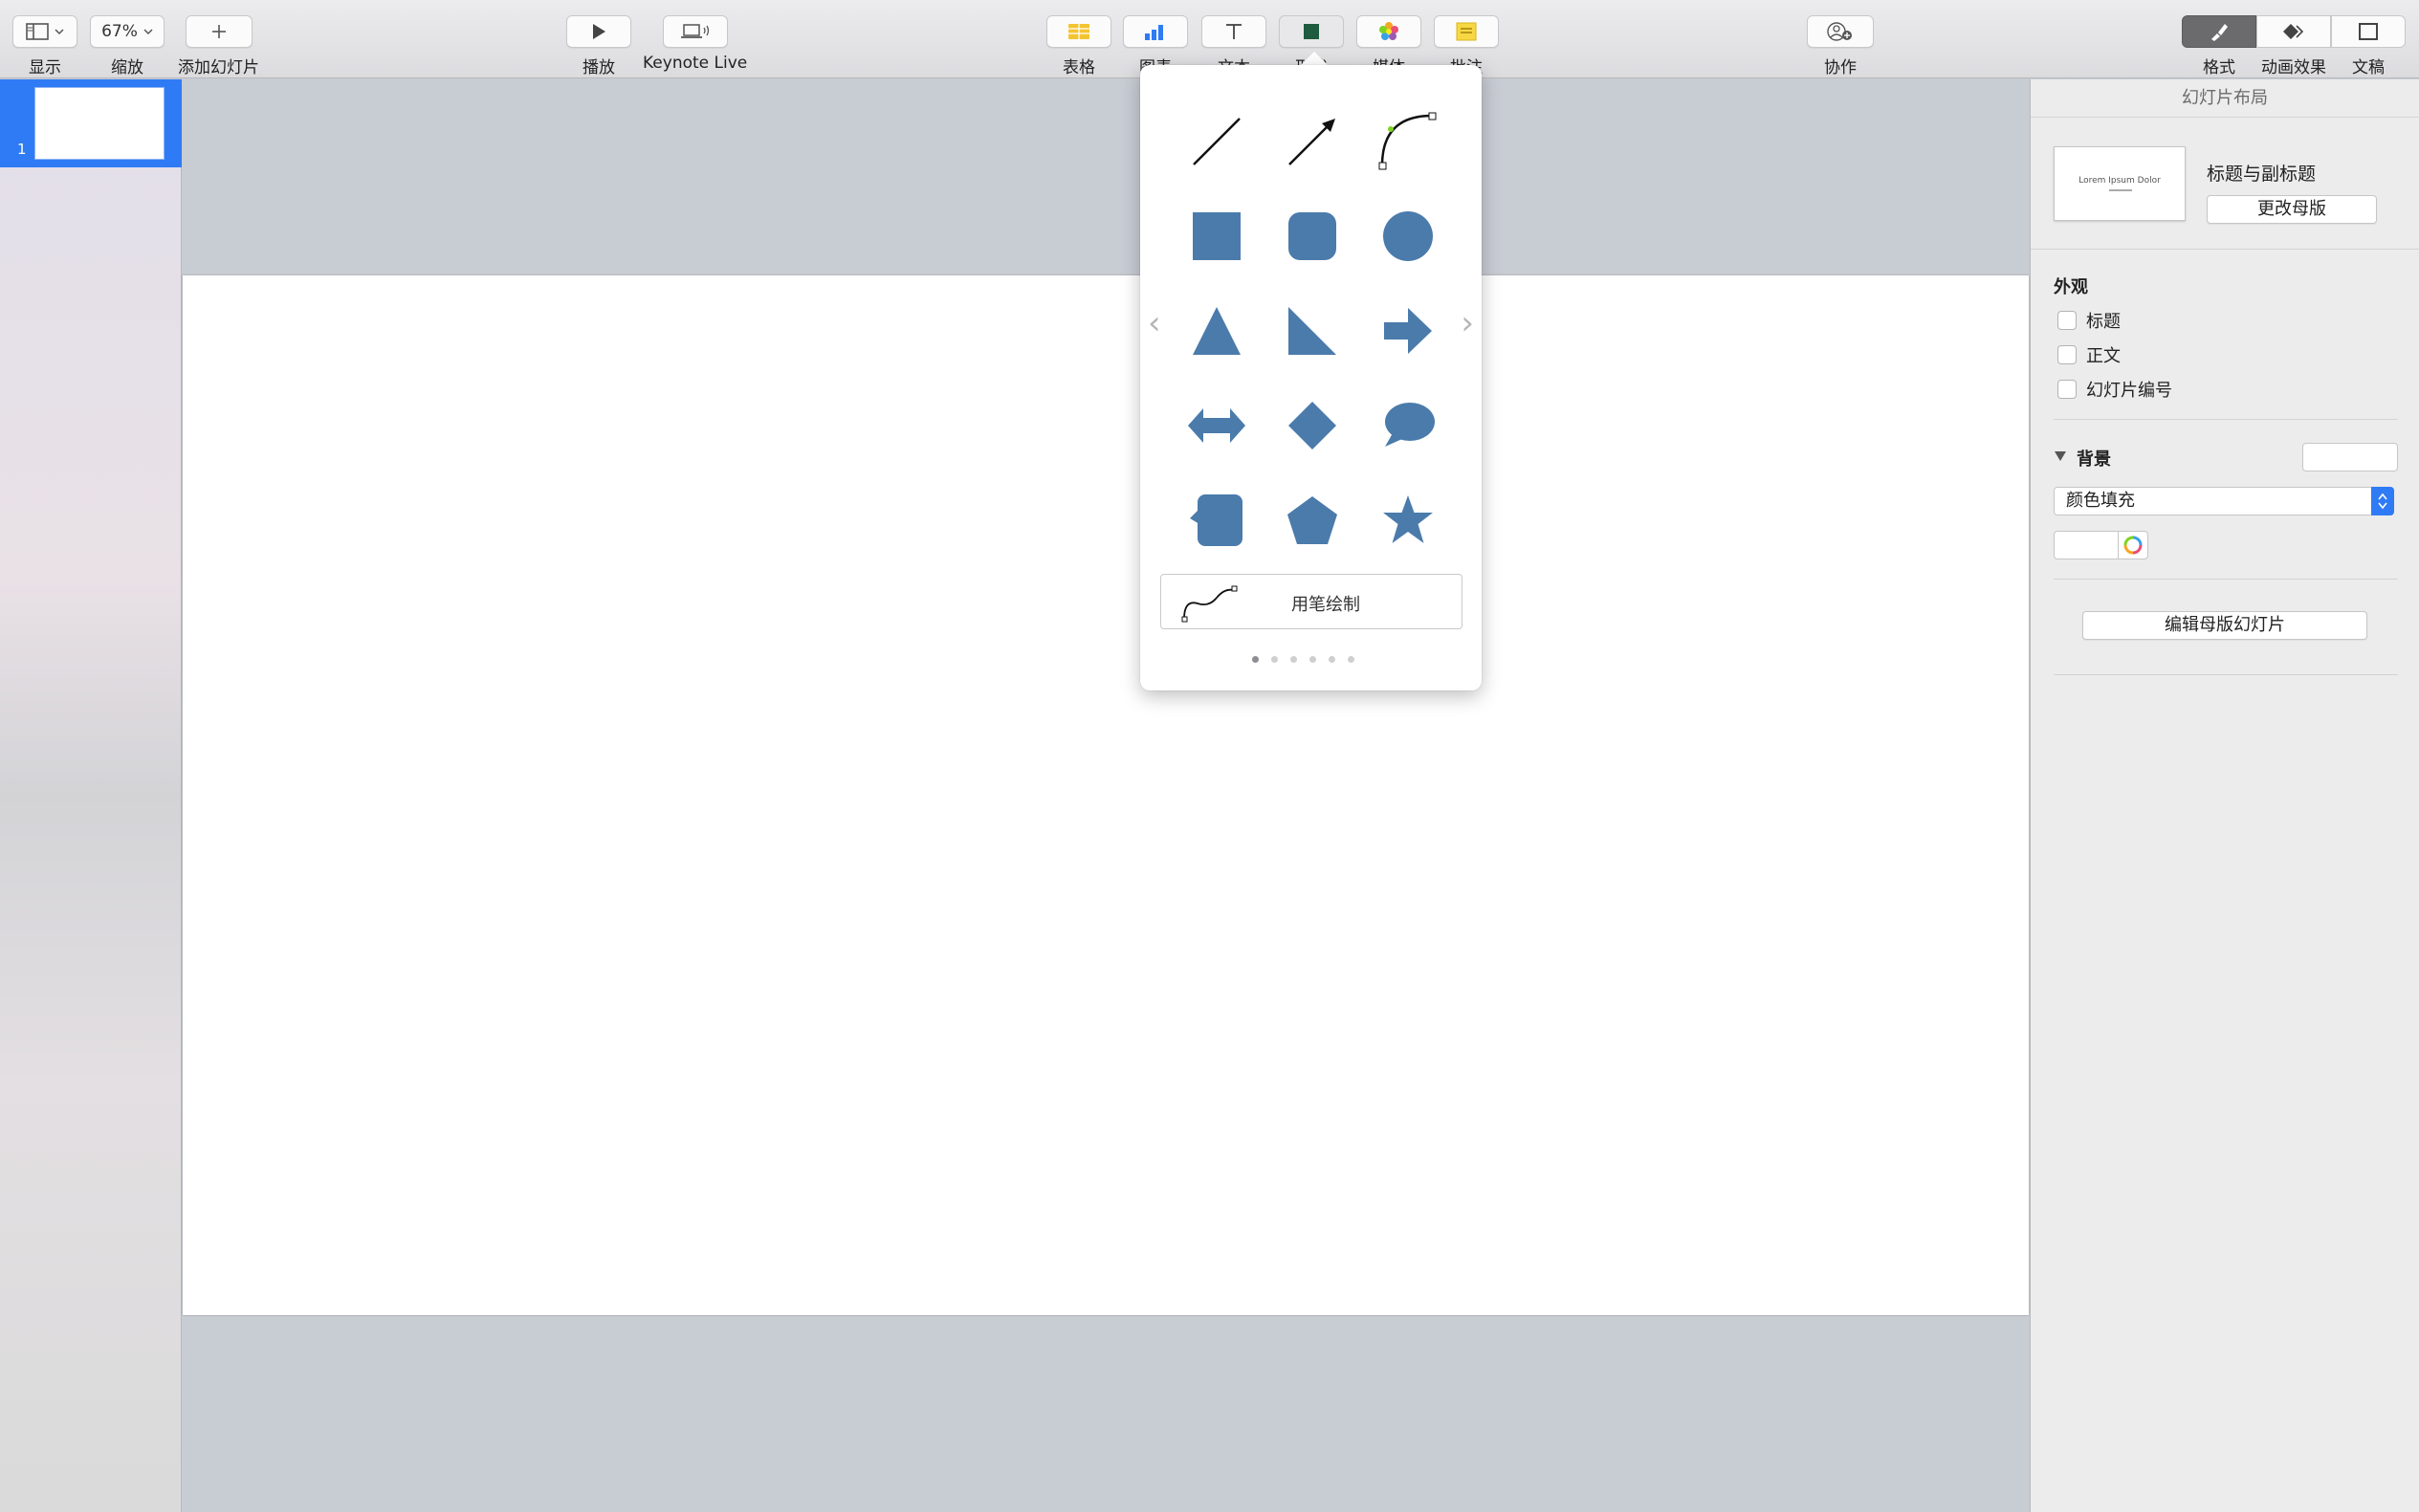 Image resolution: width=2419 pixels, height=1512 pixels. Describe the element at coordinates (59, 32) in the screenshot. I see `chevron-down-icon` at that location.